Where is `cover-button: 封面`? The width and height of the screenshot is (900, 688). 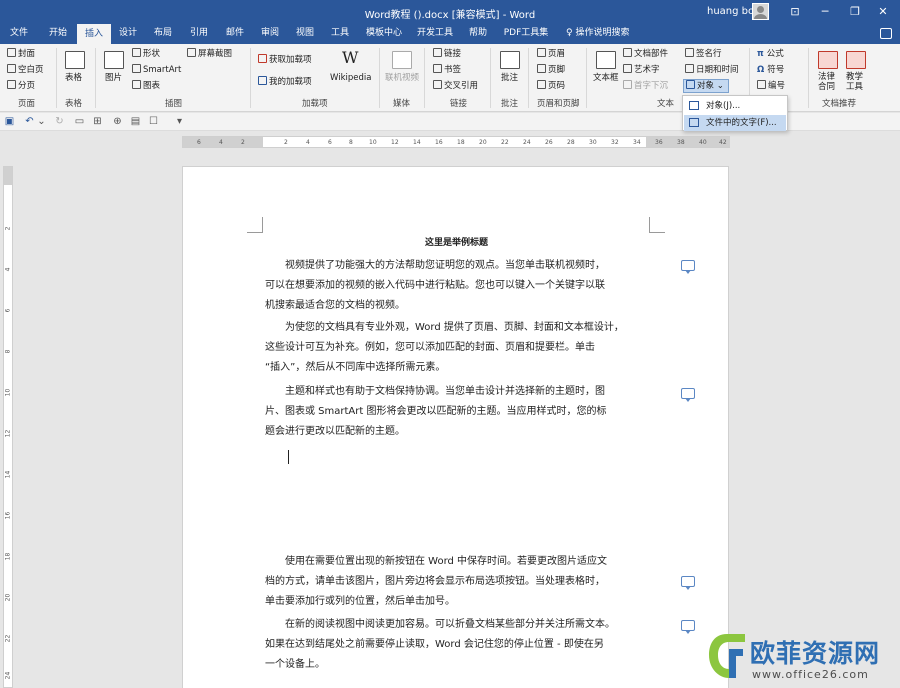 cover-button: 封面 is located at coordinates (21, 54).